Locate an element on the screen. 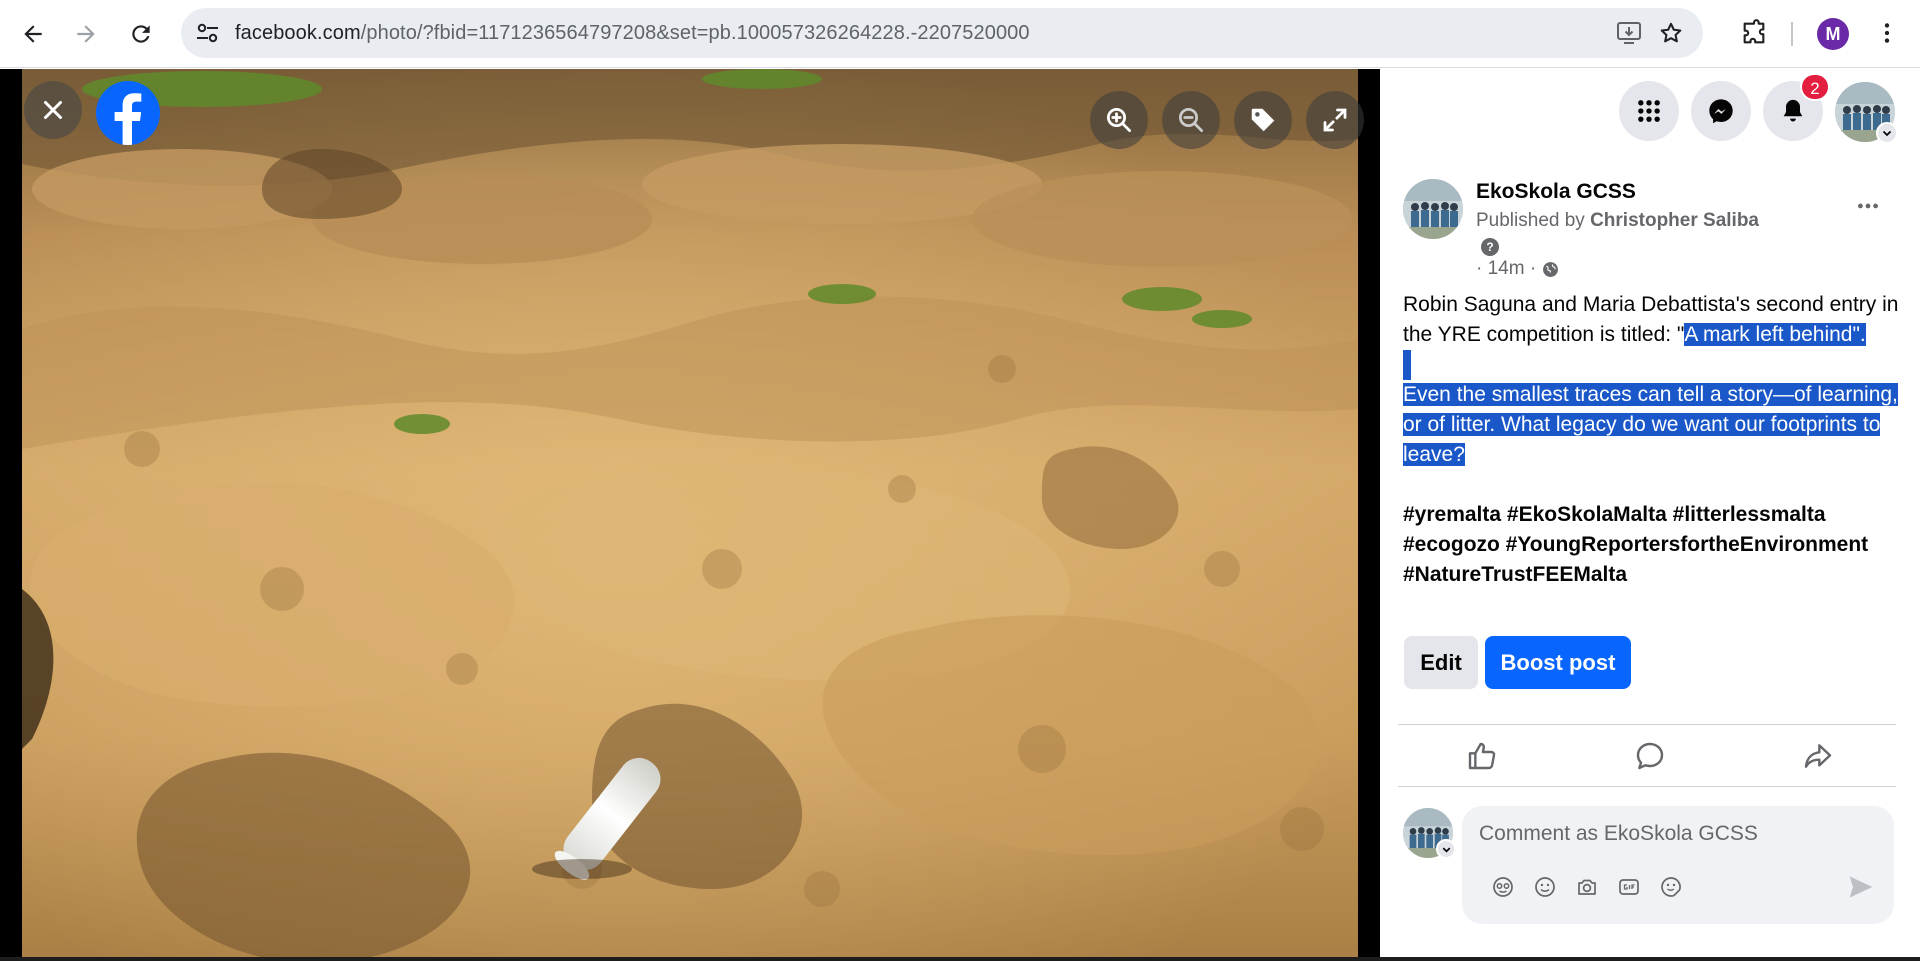 The image size is (1920, 961). extensions-button is located at coordinates (1754, 33).